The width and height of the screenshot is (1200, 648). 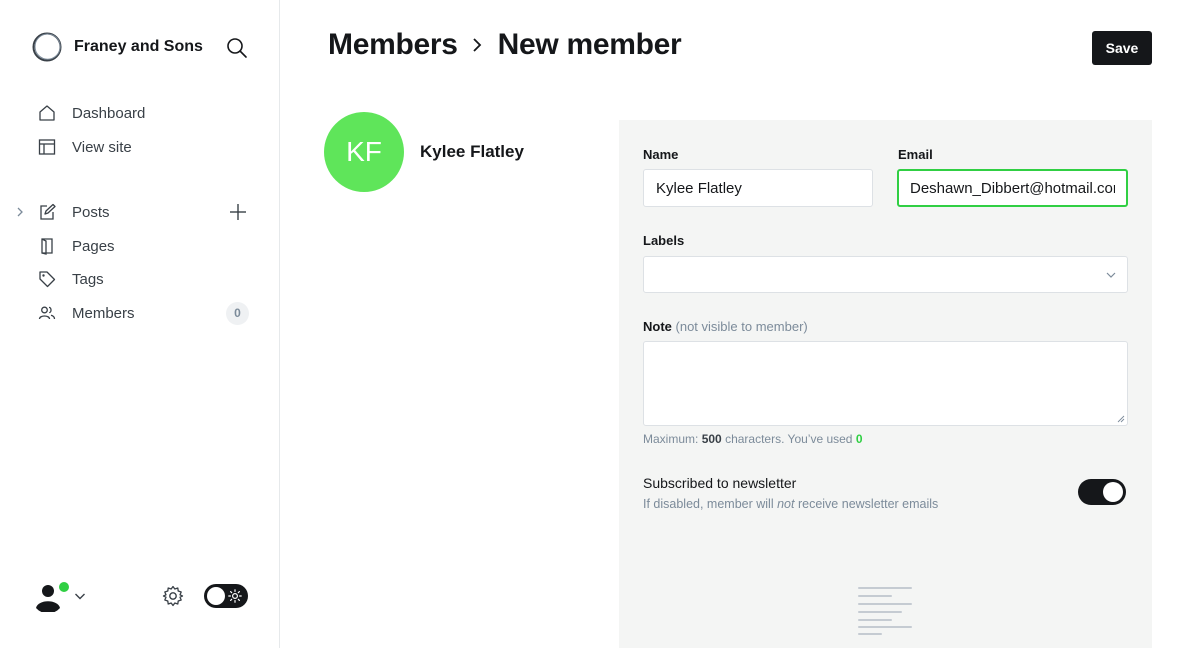 I want to click on newsletter-desc-part2: receive newsletter emails, so click(x=868, y=504).